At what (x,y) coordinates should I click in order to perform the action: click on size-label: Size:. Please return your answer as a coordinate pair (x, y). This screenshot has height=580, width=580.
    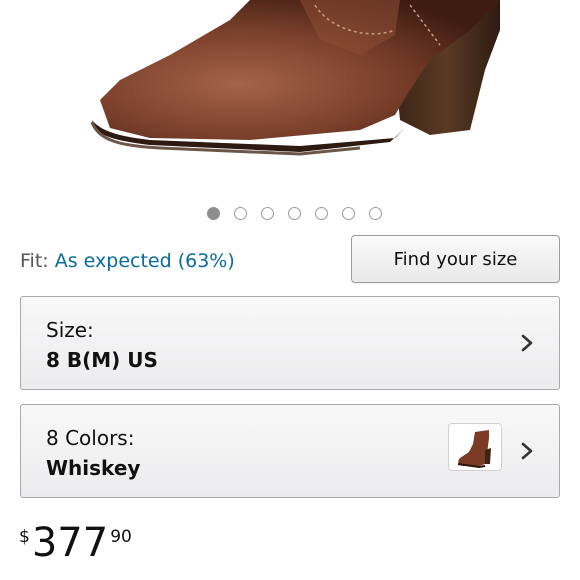
    Looking at the image, I should click on (70, 330).